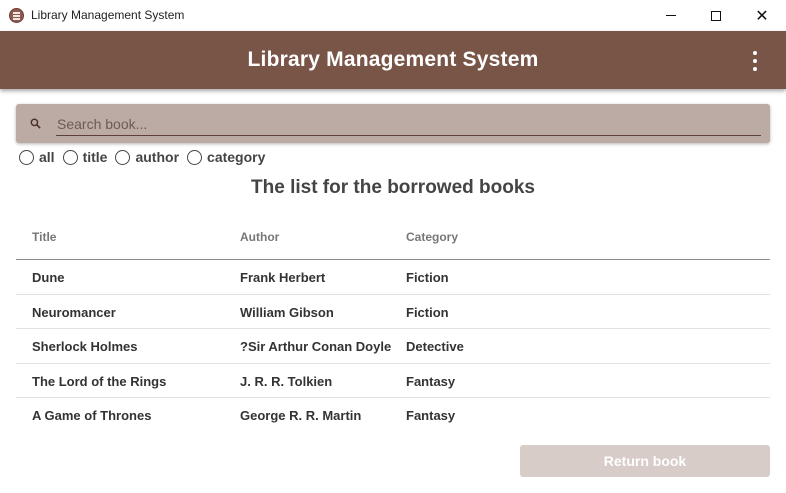 This screenshot has width=786, height=493. What do you see at coordinates (755, 61) in the screenshot?
I see `more-vert-icon` at bounding box center [755, 61].